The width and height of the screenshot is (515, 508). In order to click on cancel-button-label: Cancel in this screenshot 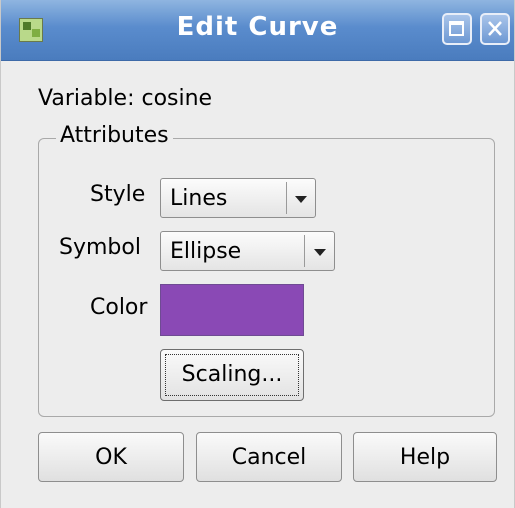, I will do `click(269, 457)`.